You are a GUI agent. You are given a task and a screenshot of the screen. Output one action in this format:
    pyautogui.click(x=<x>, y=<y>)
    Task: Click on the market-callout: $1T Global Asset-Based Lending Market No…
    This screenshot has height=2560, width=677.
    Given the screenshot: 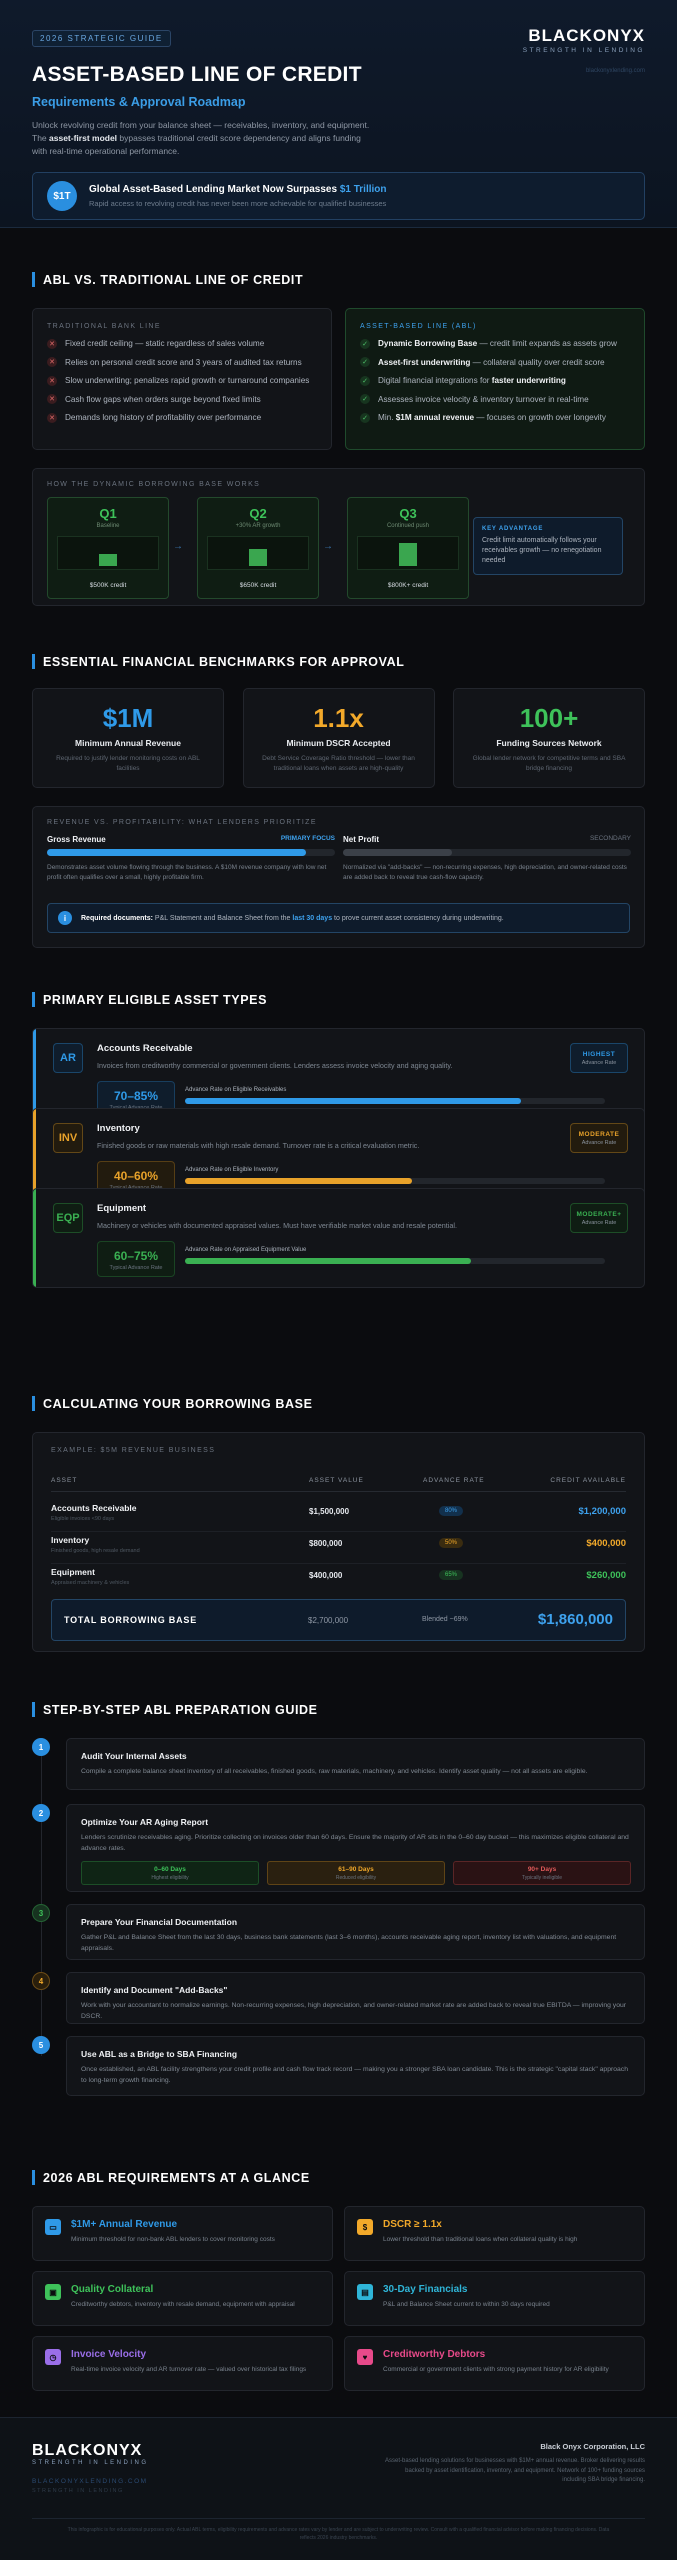 What is the action you would take?
    pyautogui.click(x=338, y=196)
    